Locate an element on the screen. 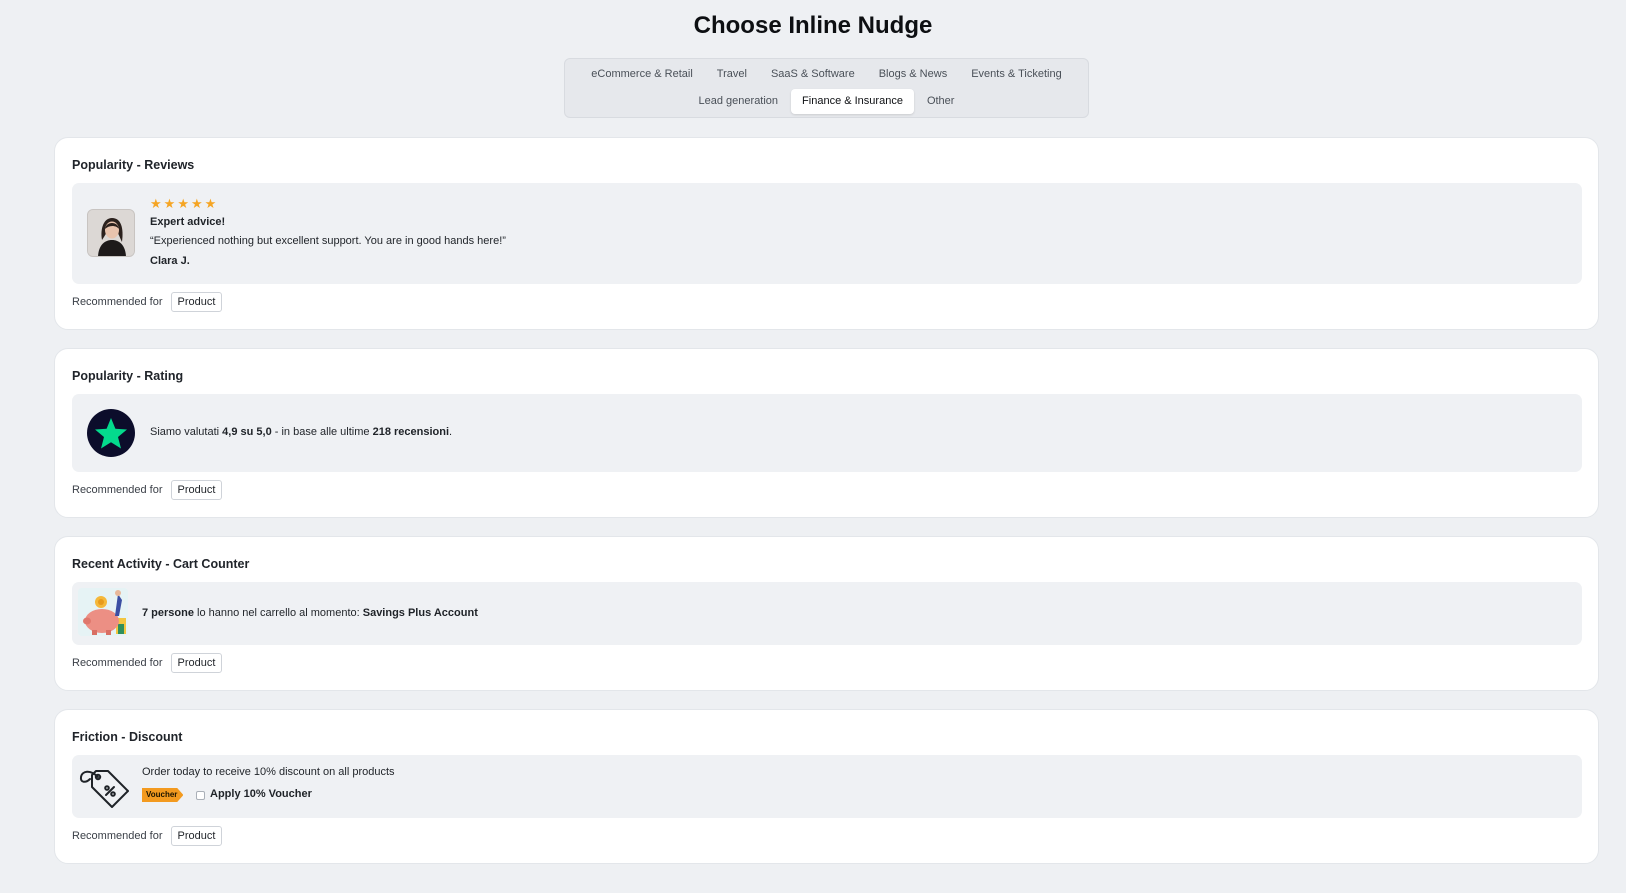  rating-text-mid: - in base alle ultime is located at coordinates (322, 432).